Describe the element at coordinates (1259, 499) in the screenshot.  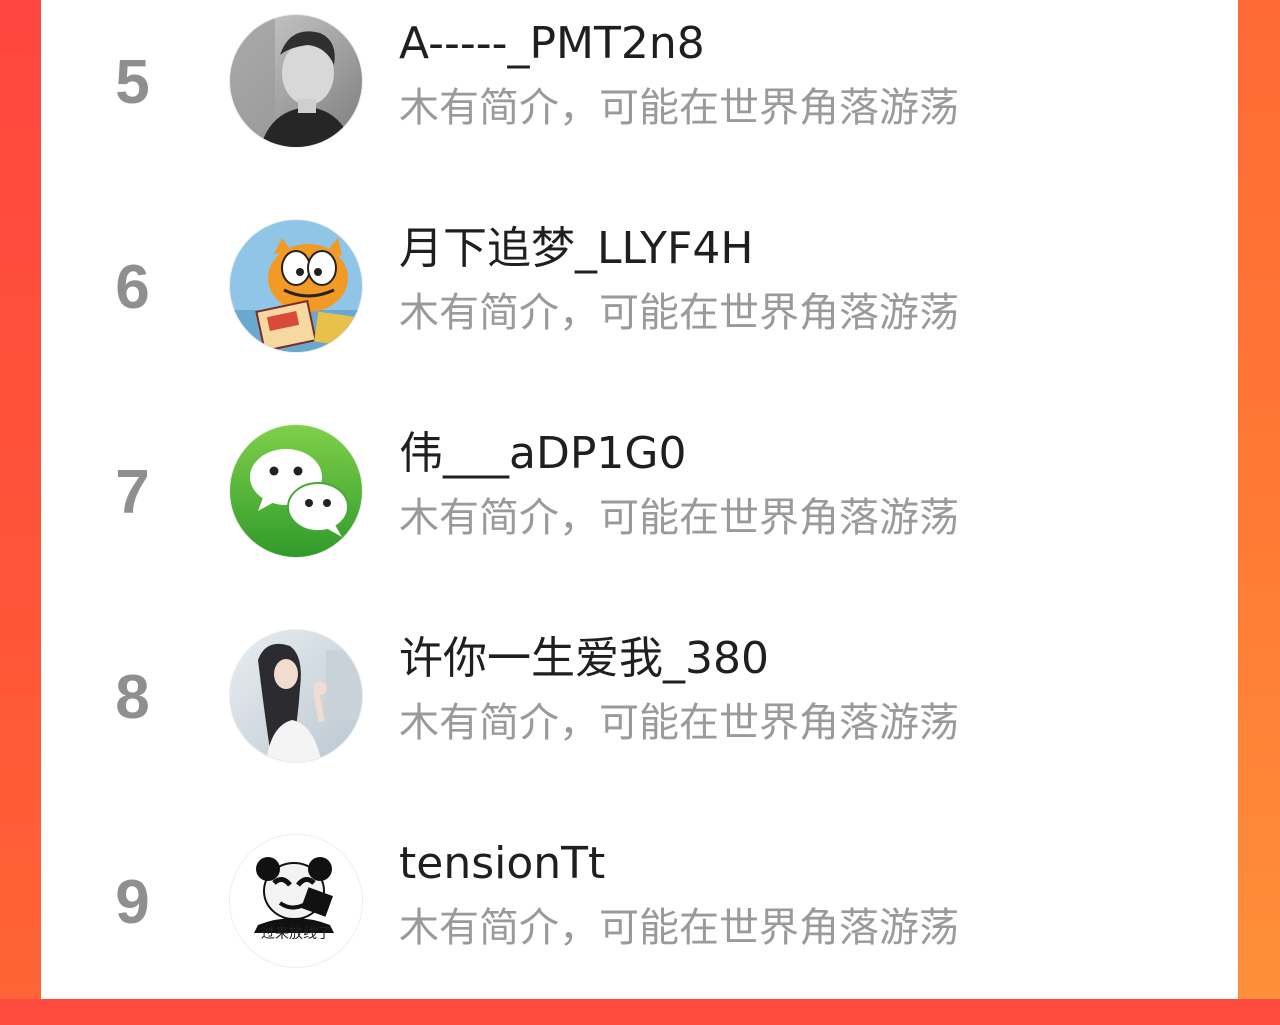
I see `background-right-edge` at that location.